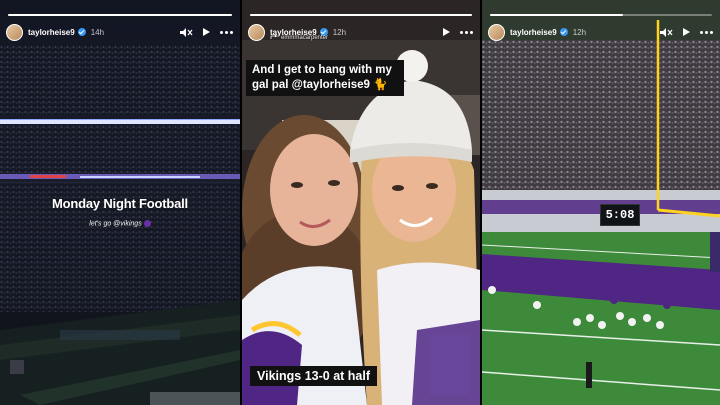 The image size is (720, 405). Describe the element at coordinates (274, 37) in the screenshot. I see `repost-icon` at that location.